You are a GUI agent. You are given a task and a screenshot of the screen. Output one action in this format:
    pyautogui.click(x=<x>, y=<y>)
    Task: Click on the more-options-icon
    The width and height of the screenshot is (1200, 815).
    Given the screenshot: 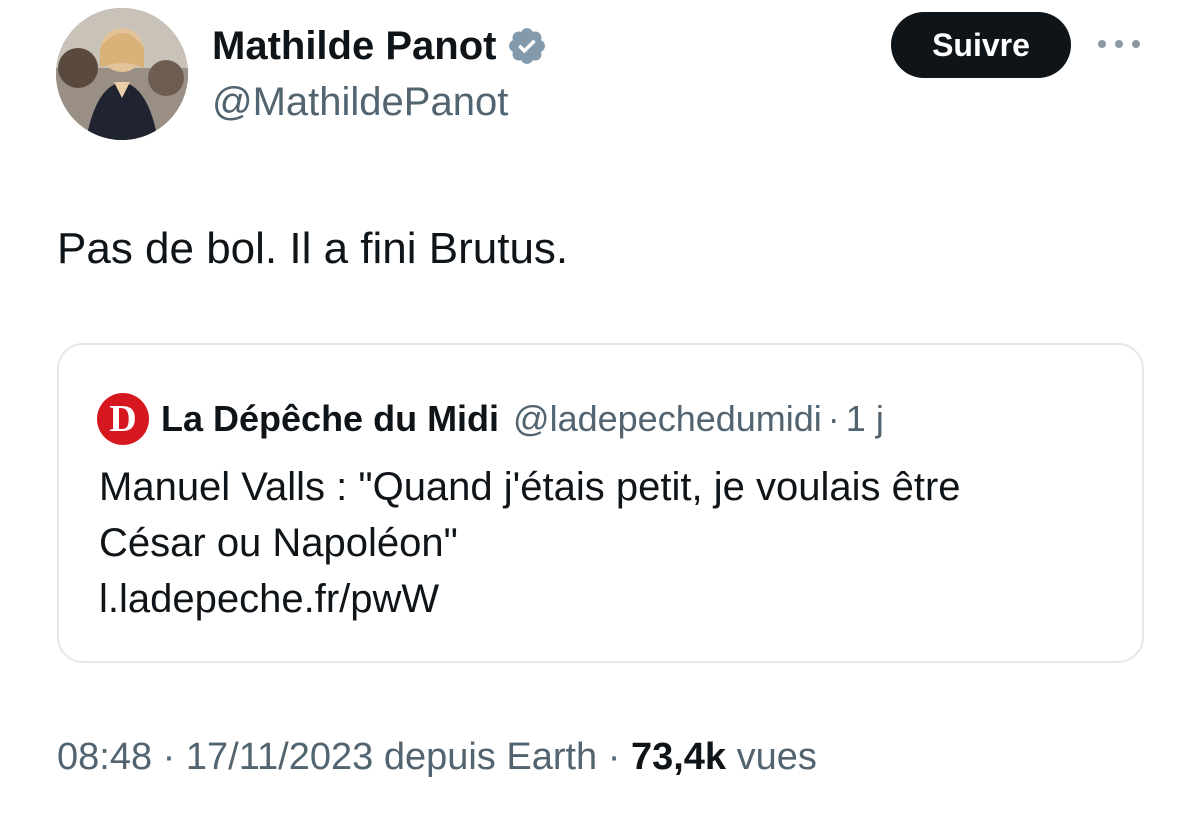 What is the action you would take?
    pyautogui.click(x=1119, y=44)
    